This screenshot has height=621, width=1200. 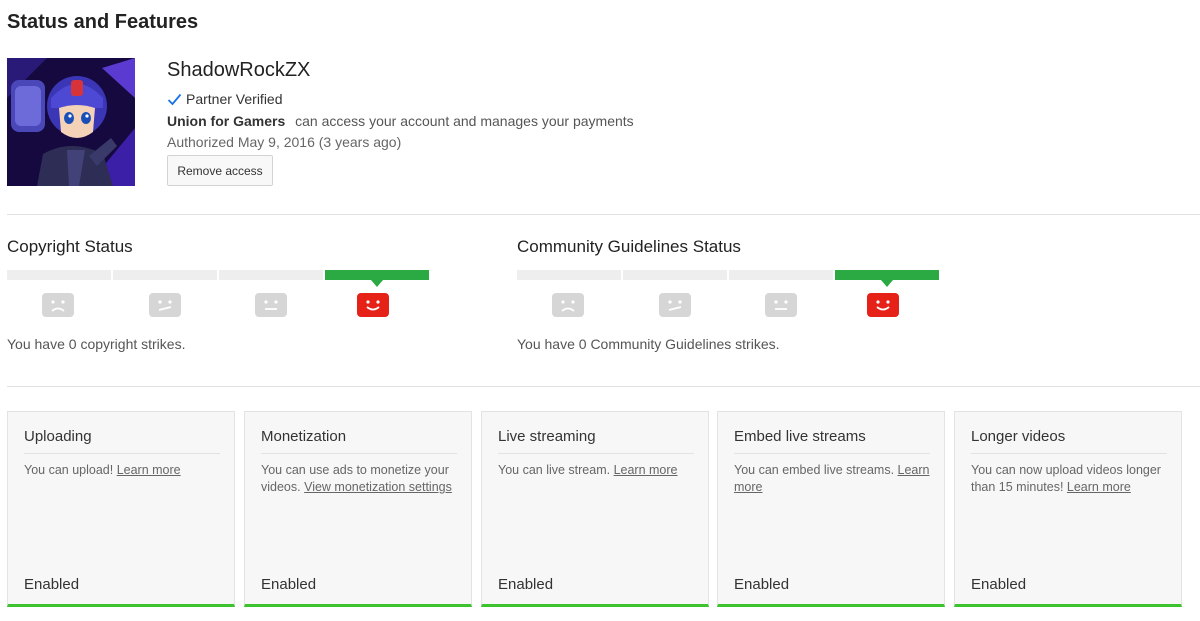 What do you see at coordinates (629, 246) in the screenshot?
I see `community-status-title: Community Guidelines Status` at bounding box center [629, 246].